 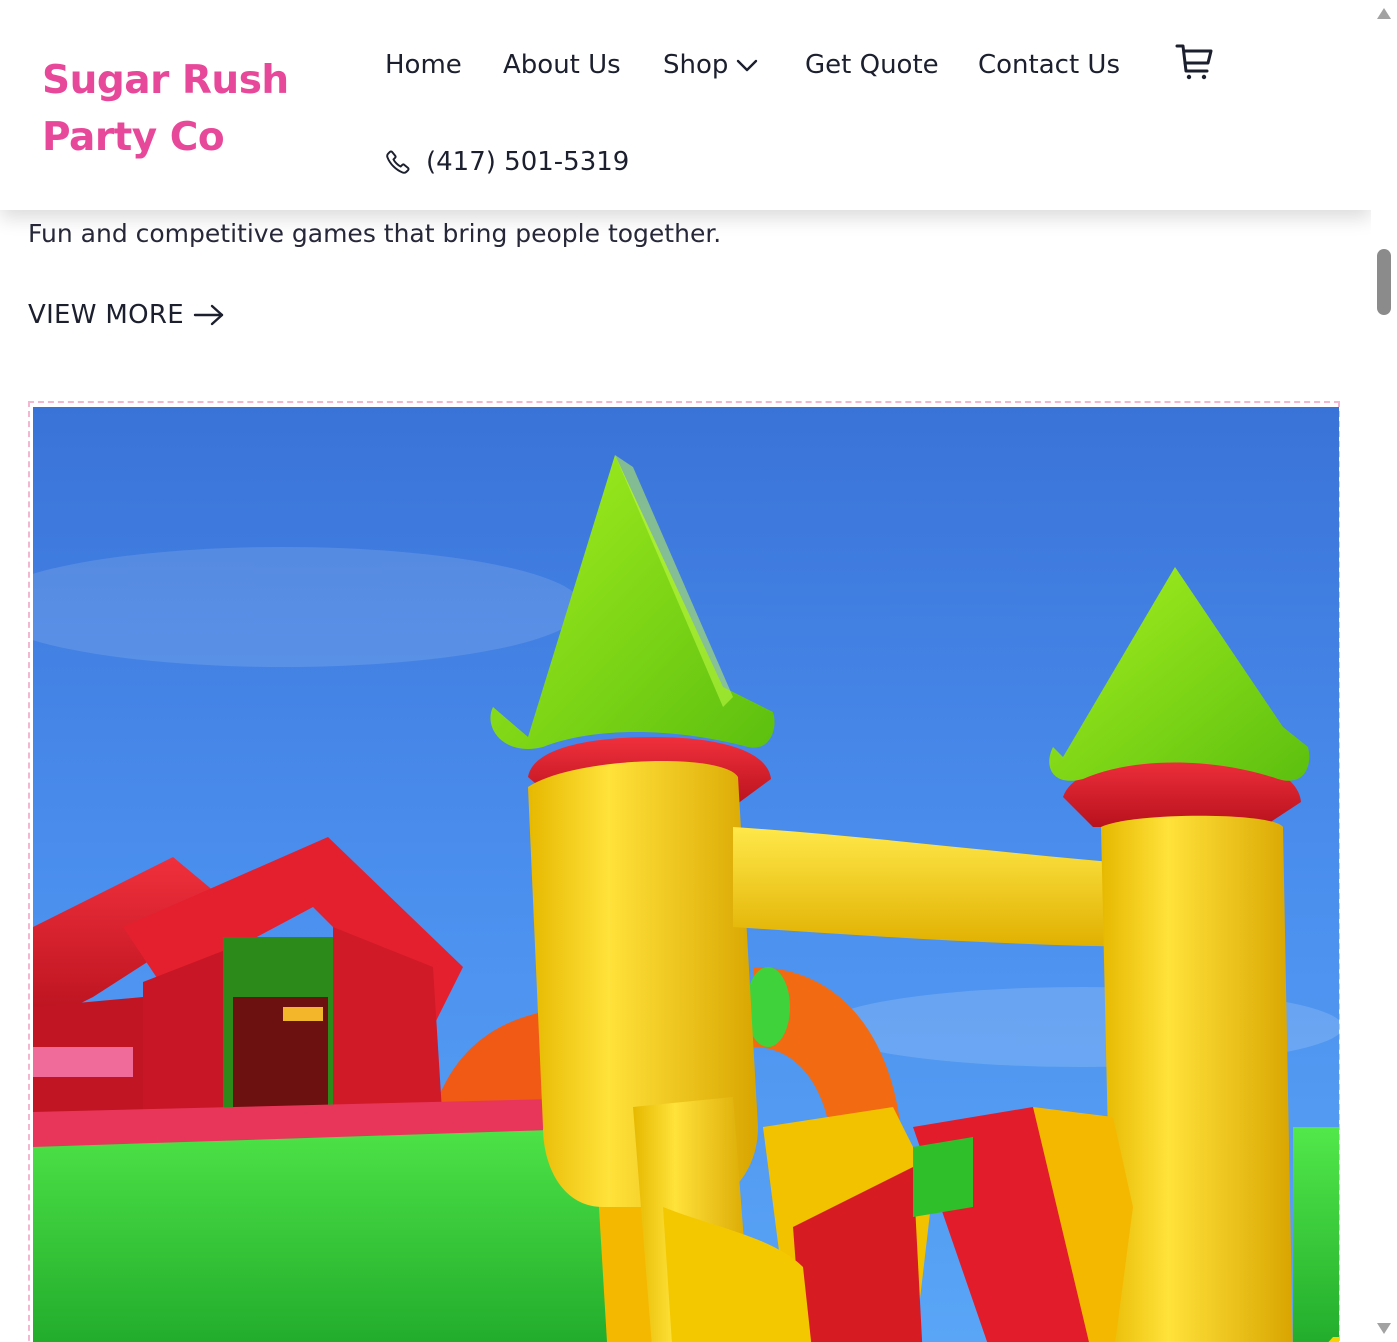 What do you see at coordinates (106, 315) in the screenshot?
I see `view-more-label: VIEW MORE` at bounding box center [106, 315].